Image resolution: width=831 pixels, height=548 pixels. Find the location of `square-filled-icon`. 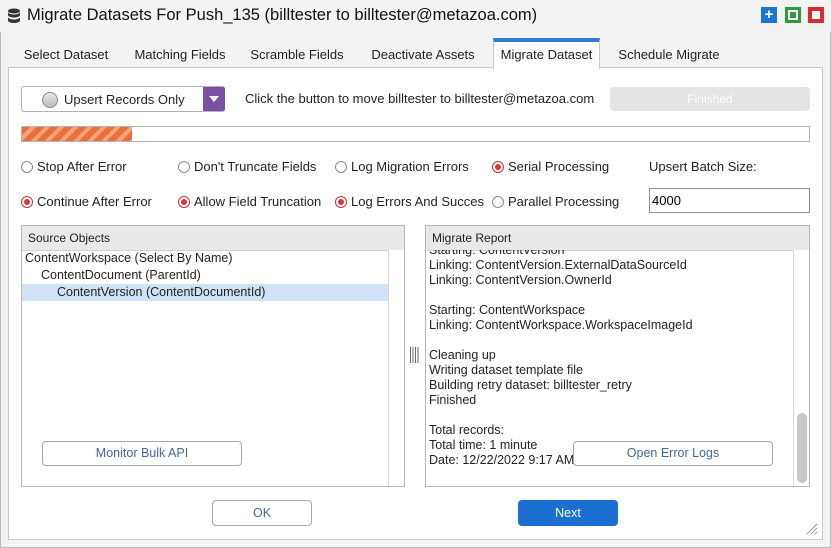

square-filled-icon is located at coordinates (816, 15).